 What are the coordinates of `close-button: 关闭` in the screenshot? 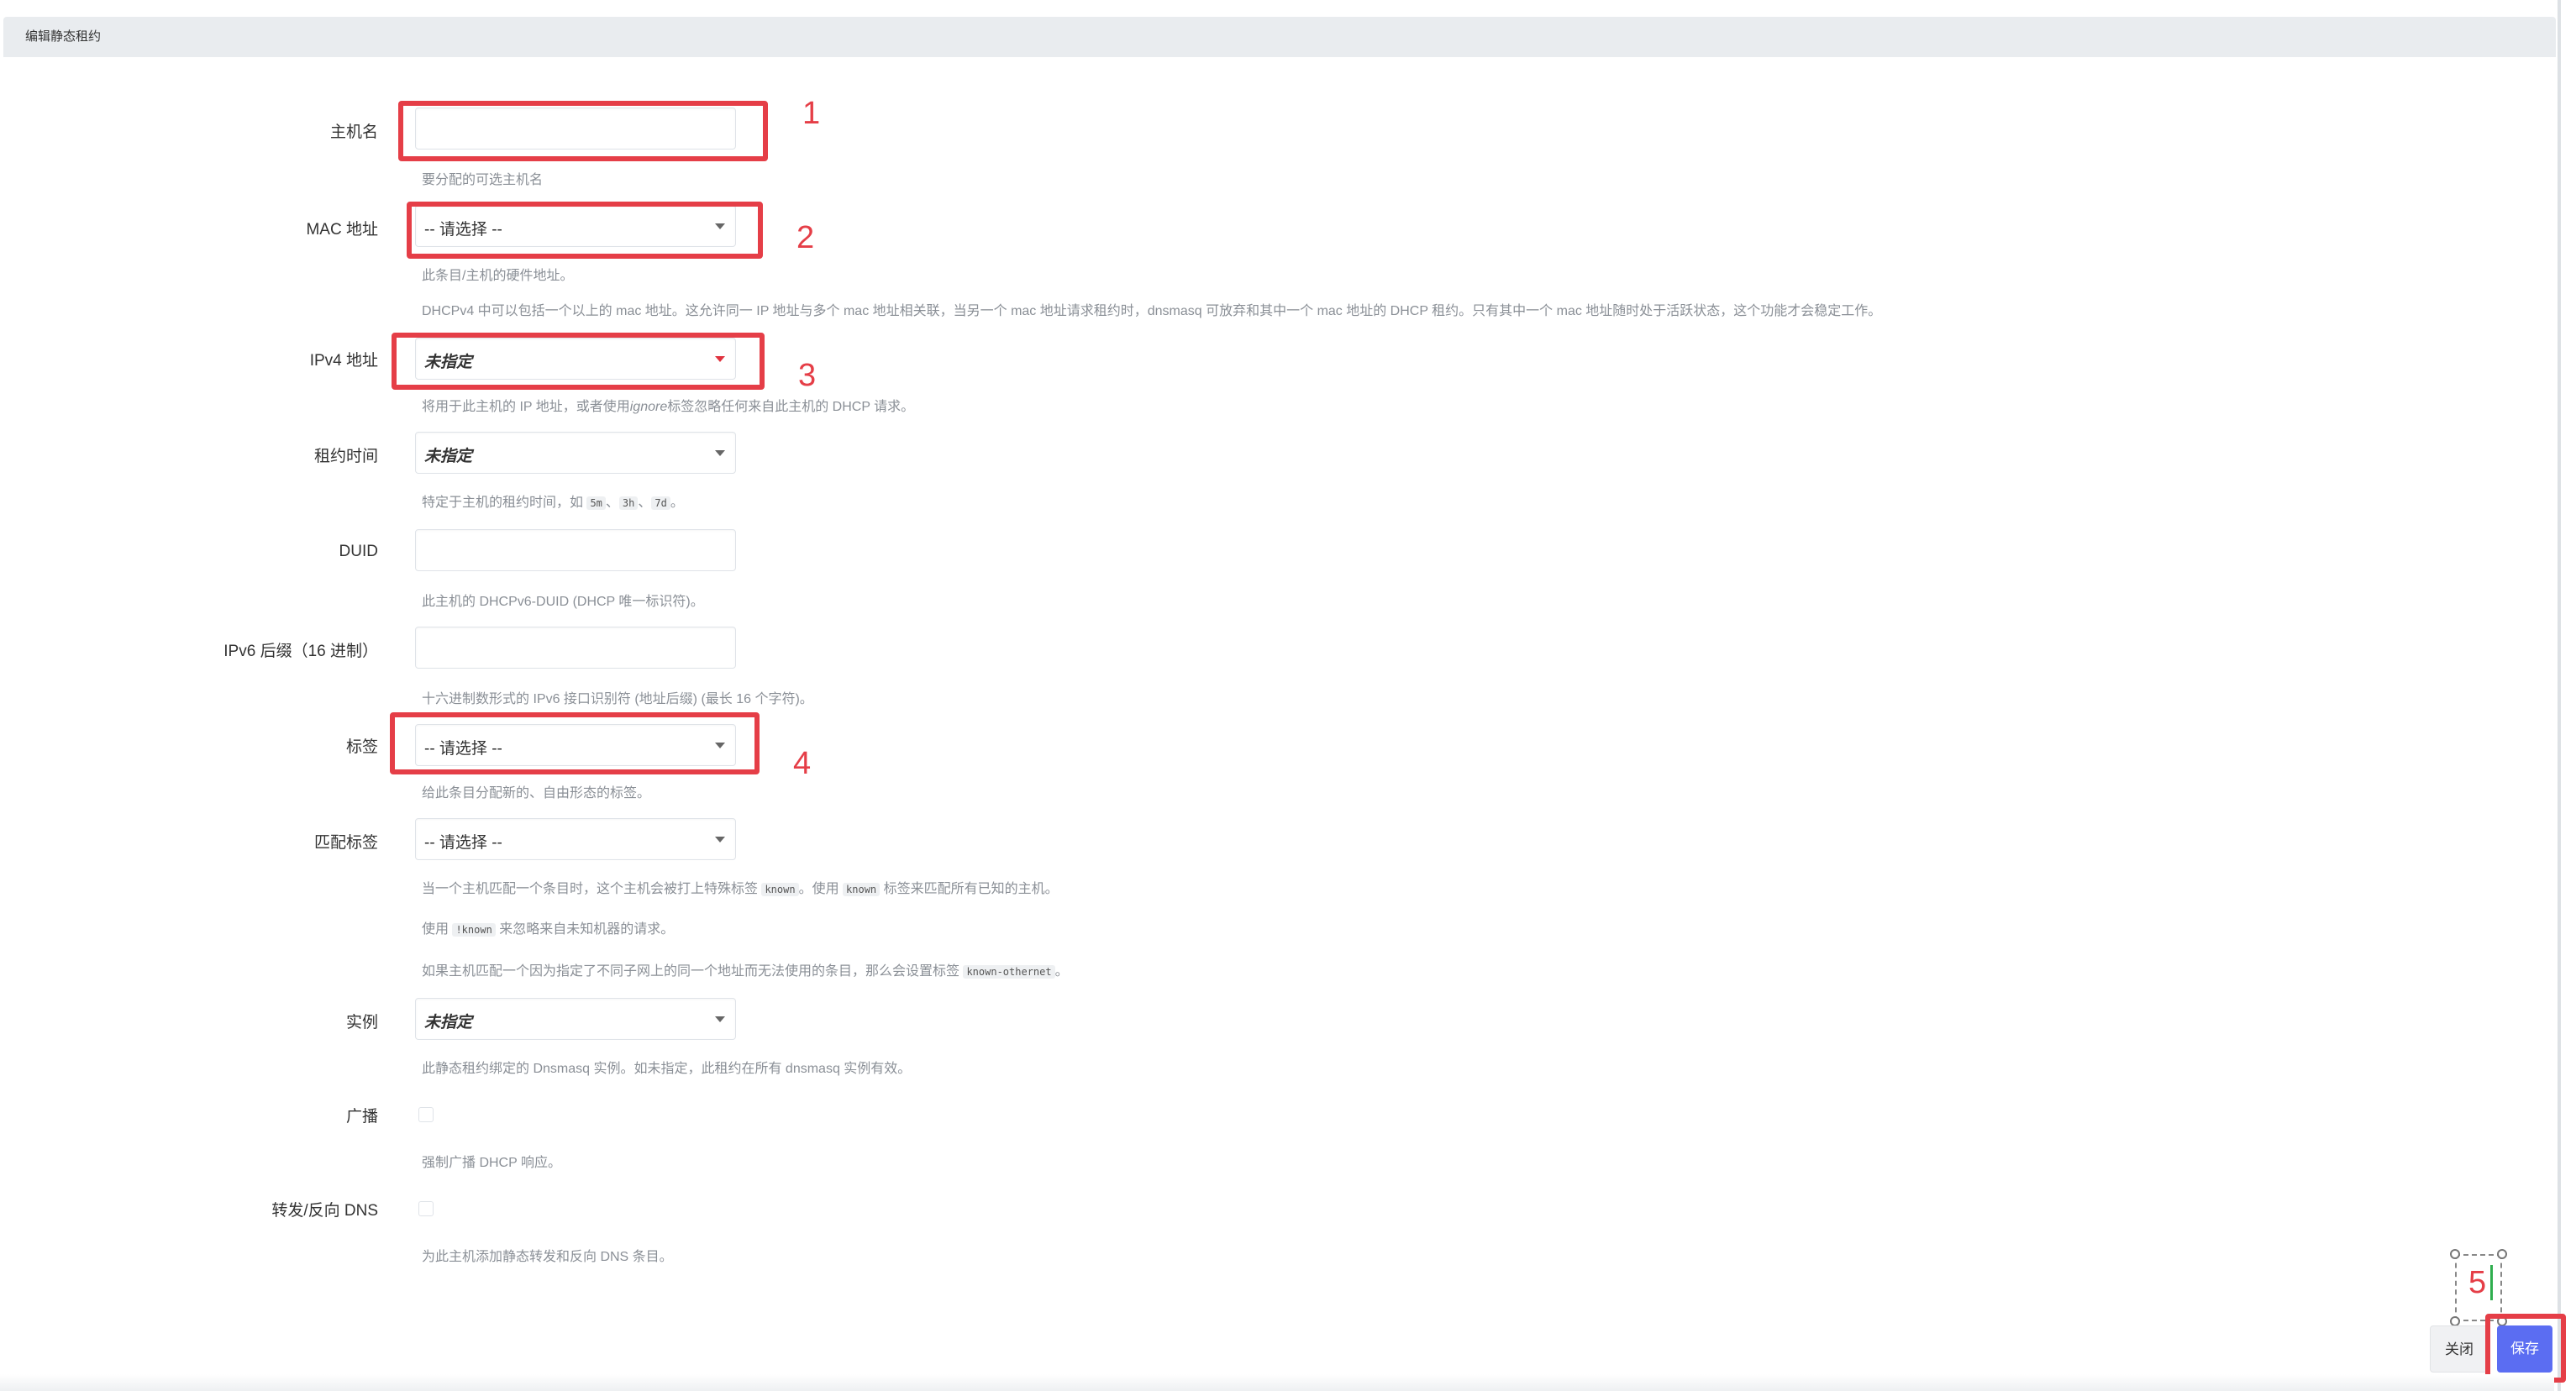 It's located at (2459, 1349).